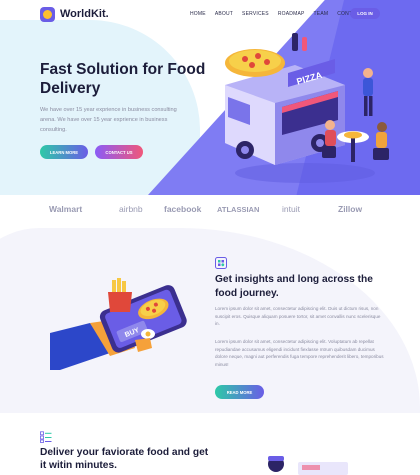 Image resolution: width=420 pixels, height=475 pixels. What do you see at coordinates (119, 152) in the screenshot?
I see `contact-us-button: CONTACT US` at bounding box center [119, 152].